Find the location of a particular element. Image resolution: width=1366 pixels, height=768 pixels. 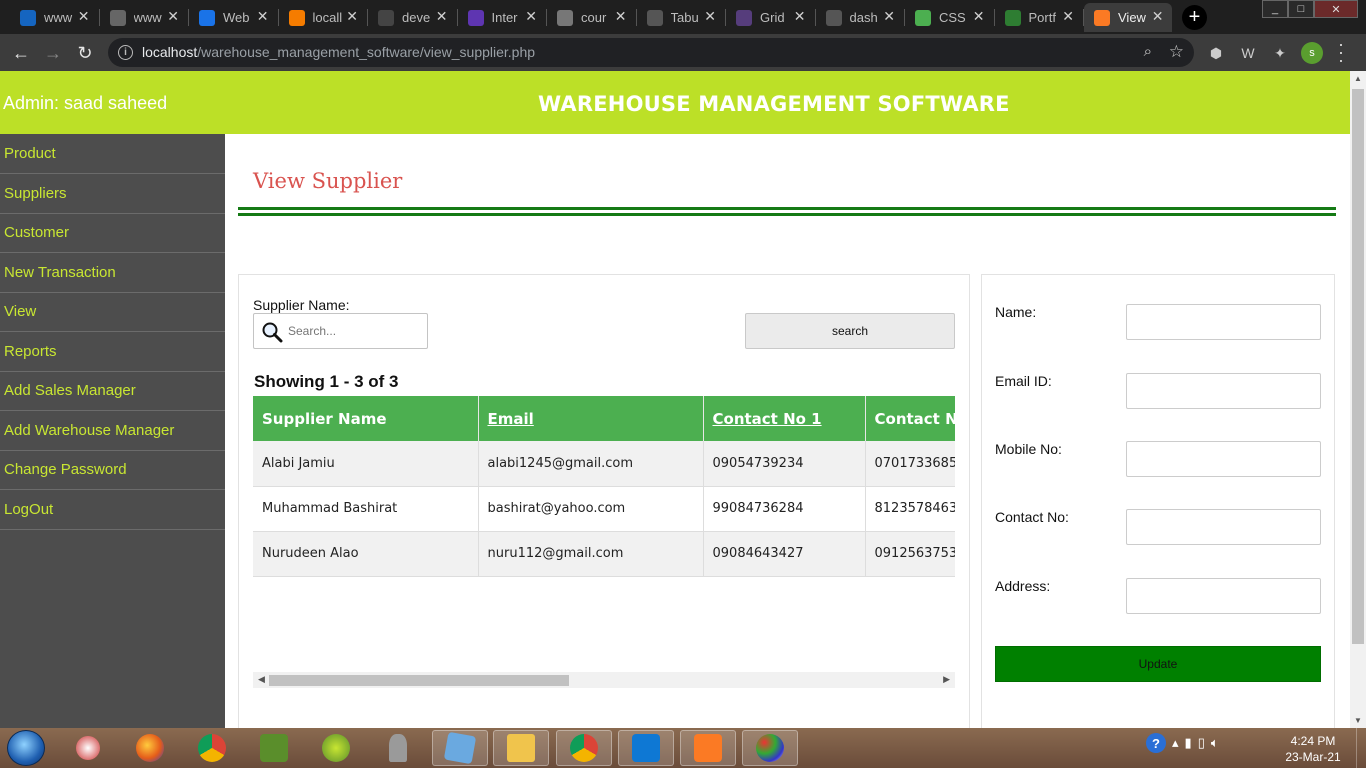

sidebar-item-suppliers: Suppliers is located at coordinates (112, 194).